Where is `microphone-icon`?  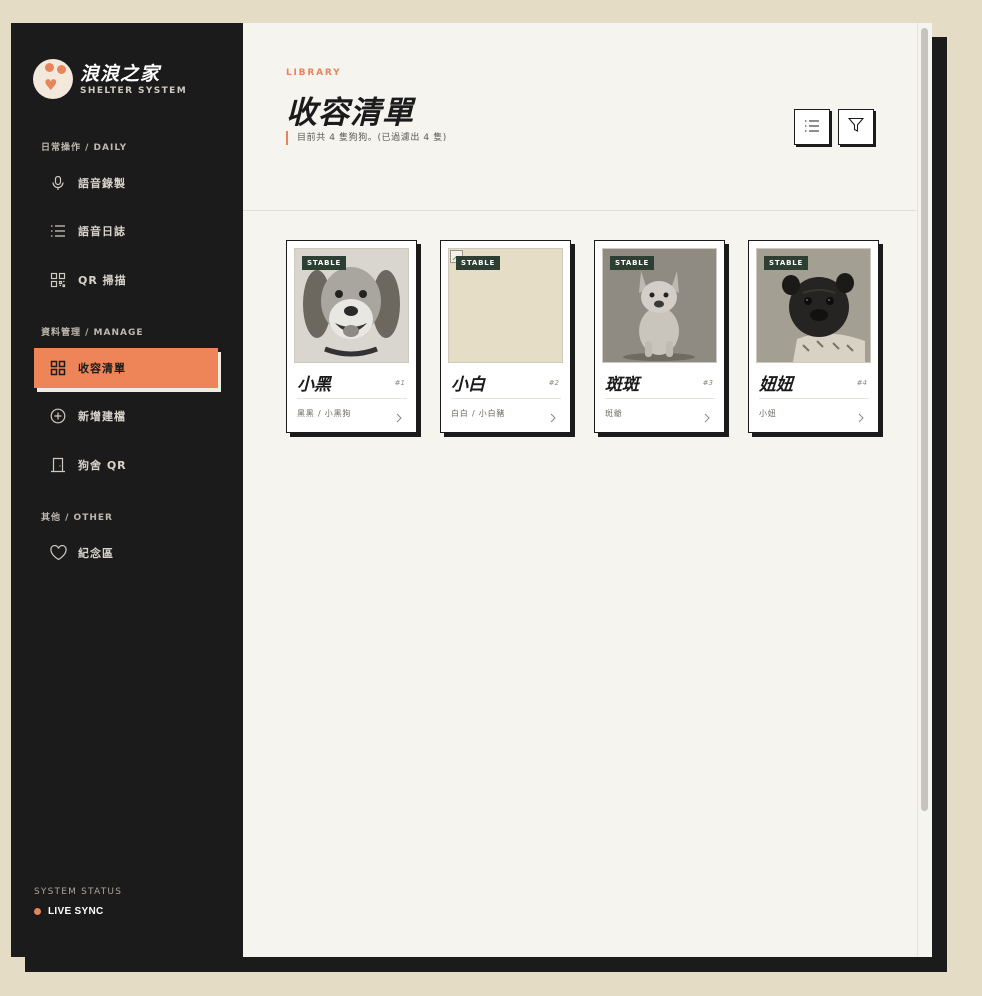 microphone-icon is located at coordinates (58, 183).